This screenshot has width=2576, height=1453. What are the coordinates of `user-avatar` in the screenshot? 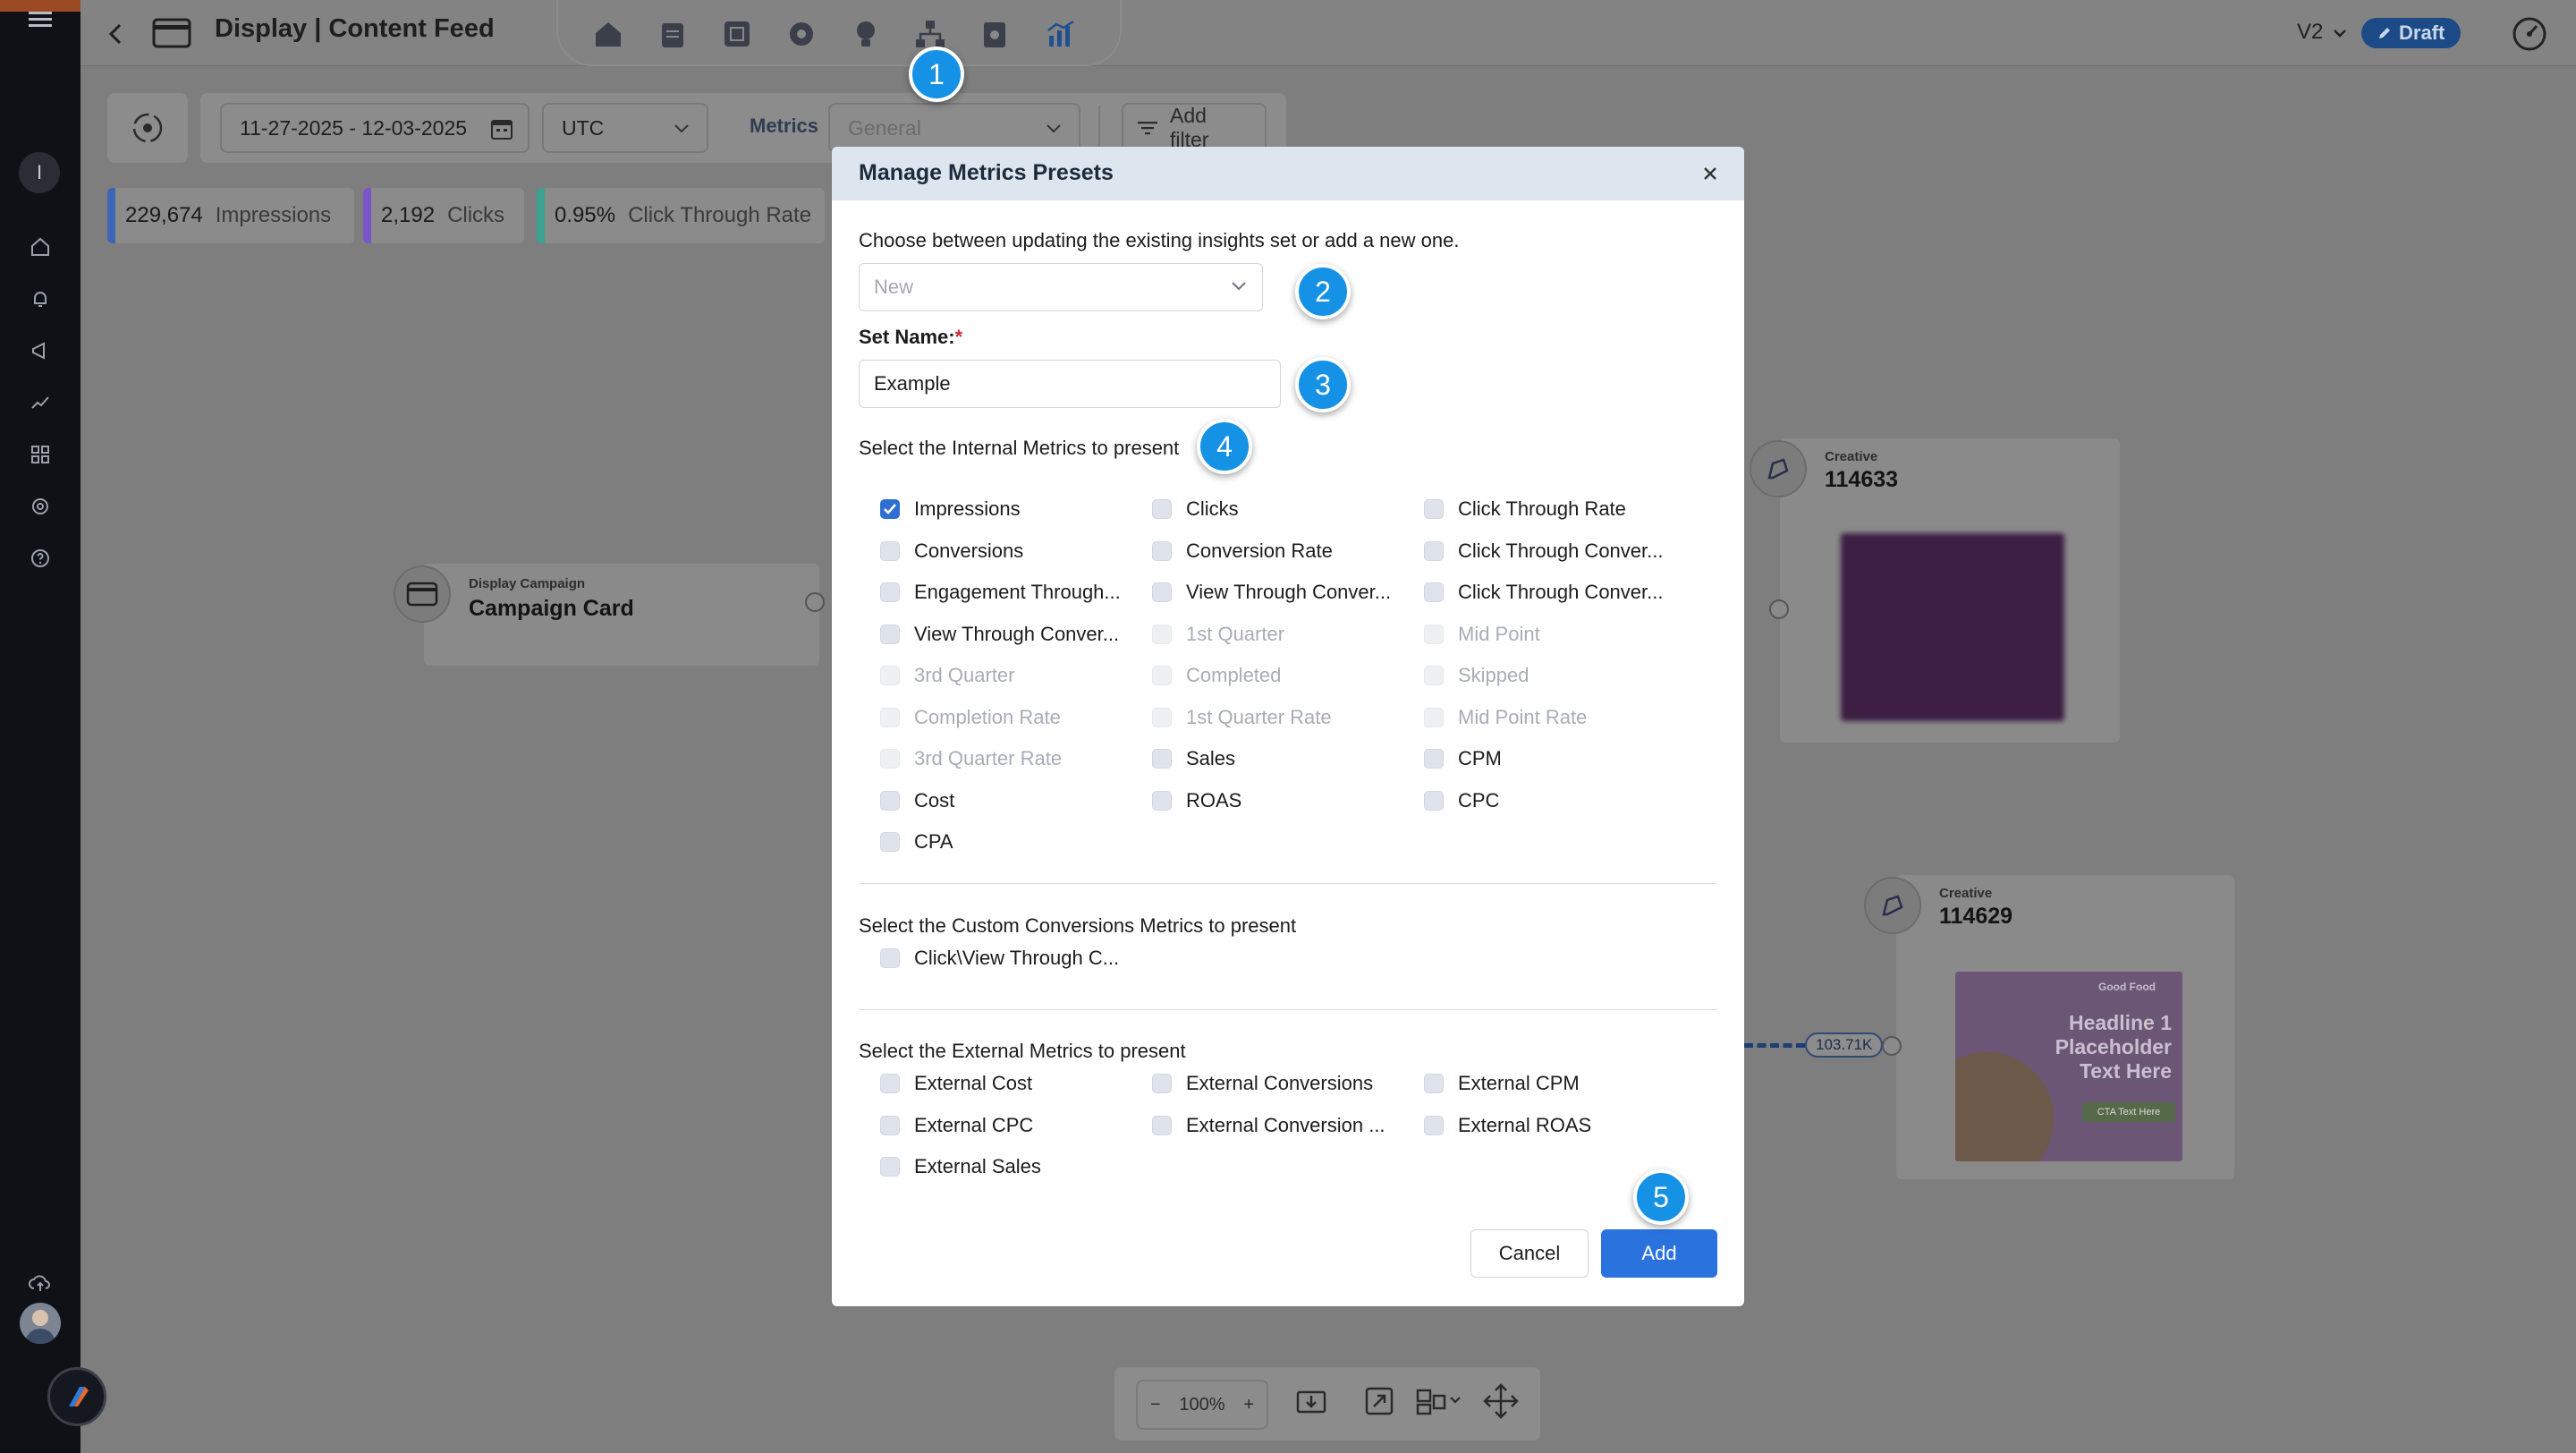 It's located at (40, 1323).